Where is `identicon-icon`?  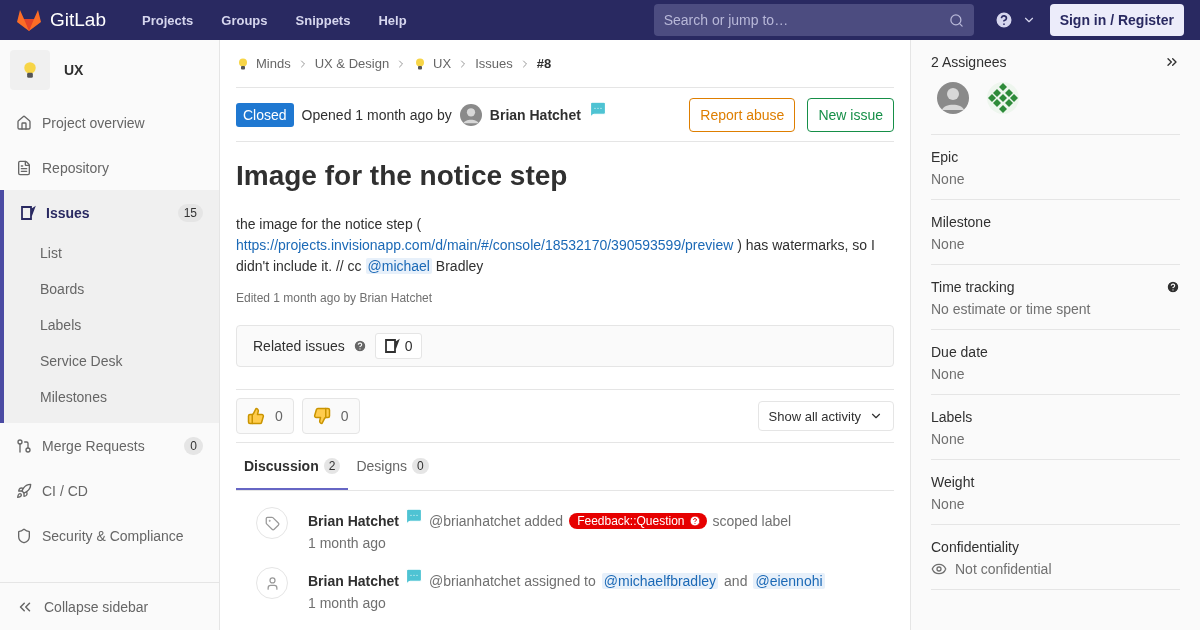 identicon-icon is located at coordinates (1003, 98).